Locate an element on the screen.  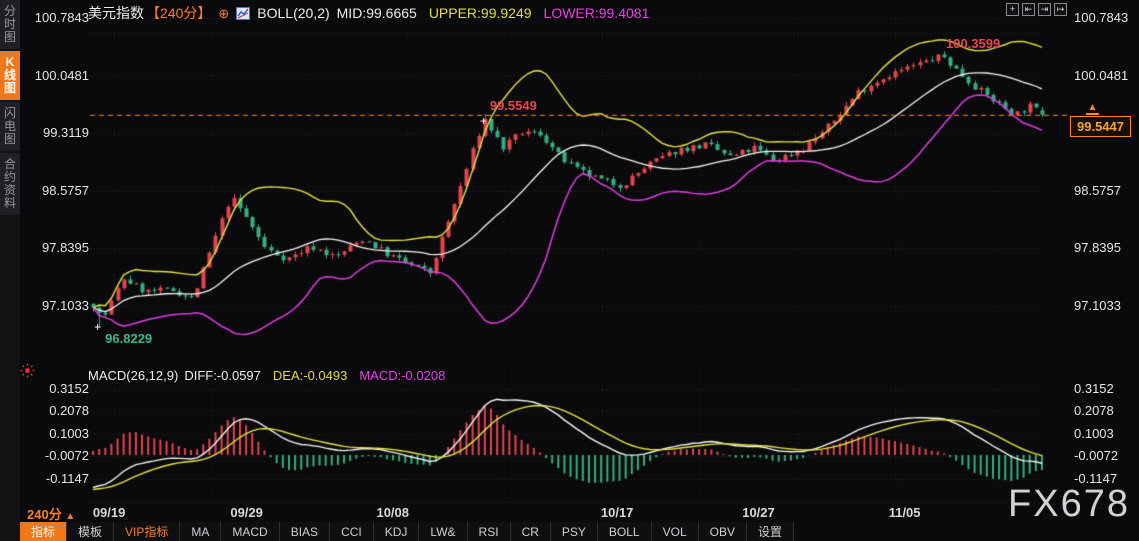
pan-left-icon: ⇤ is located at coordinates (1028, 9).